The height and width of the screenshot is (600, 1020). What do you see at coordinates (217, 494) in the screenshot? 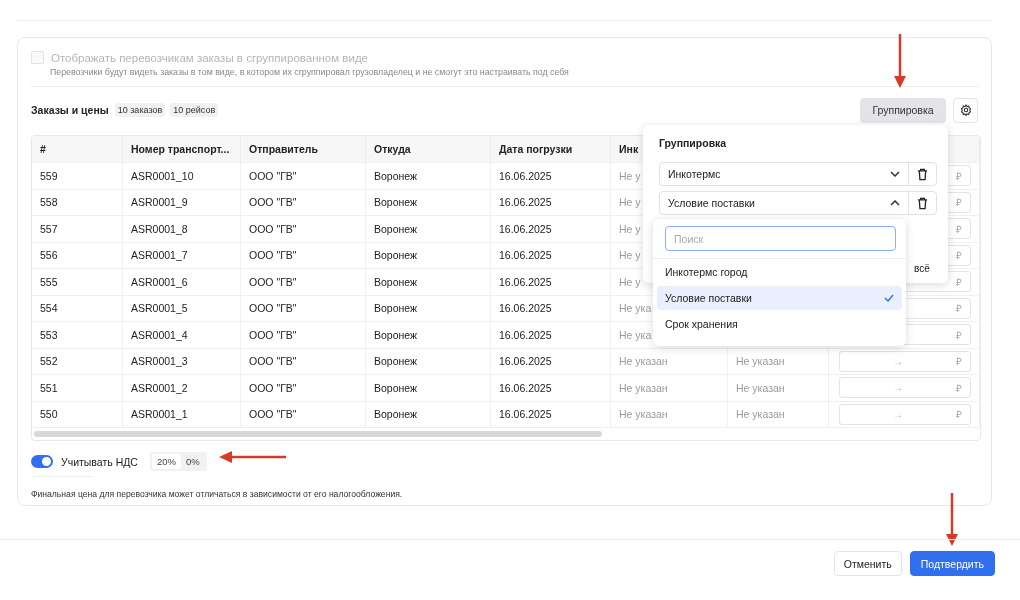
I see `note-text: Финальная цена для перевозчика может отличаться в зависимости от его налогообложения.` at bounding box center [217, 494].